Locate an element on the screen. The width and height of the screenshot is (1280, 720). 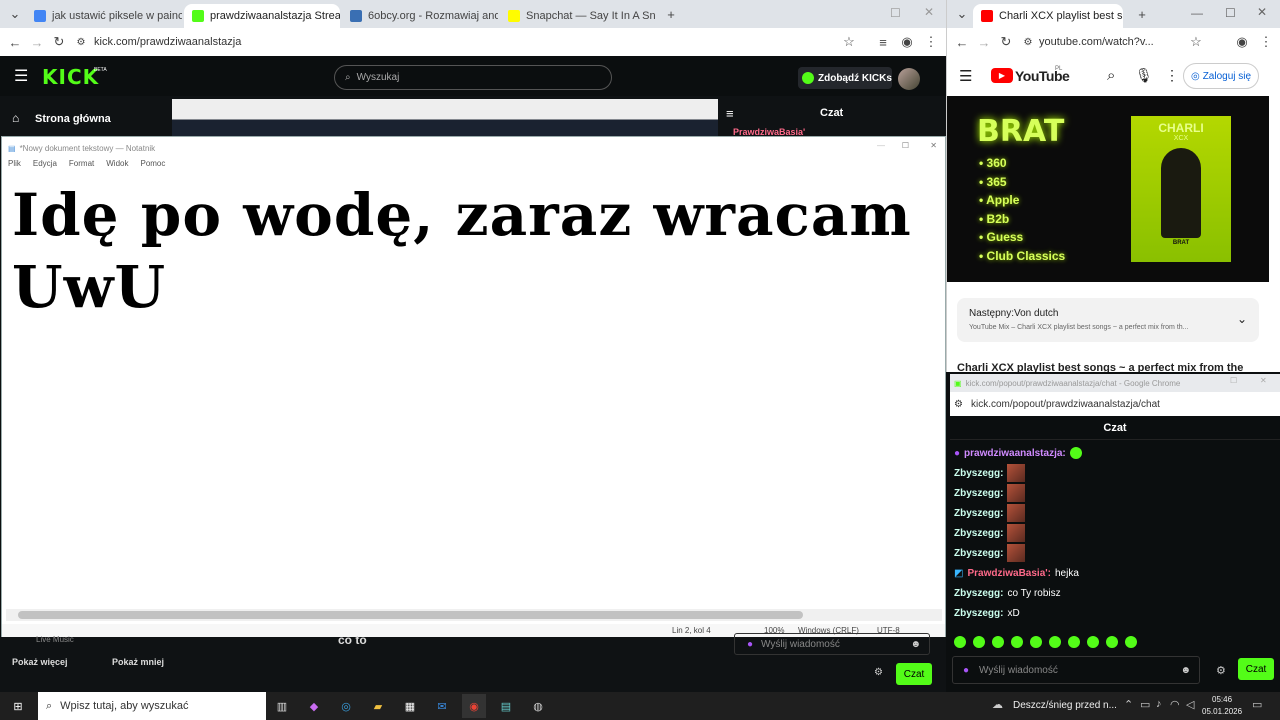
home-link: Strona główna is located at coordinates (73, 119).